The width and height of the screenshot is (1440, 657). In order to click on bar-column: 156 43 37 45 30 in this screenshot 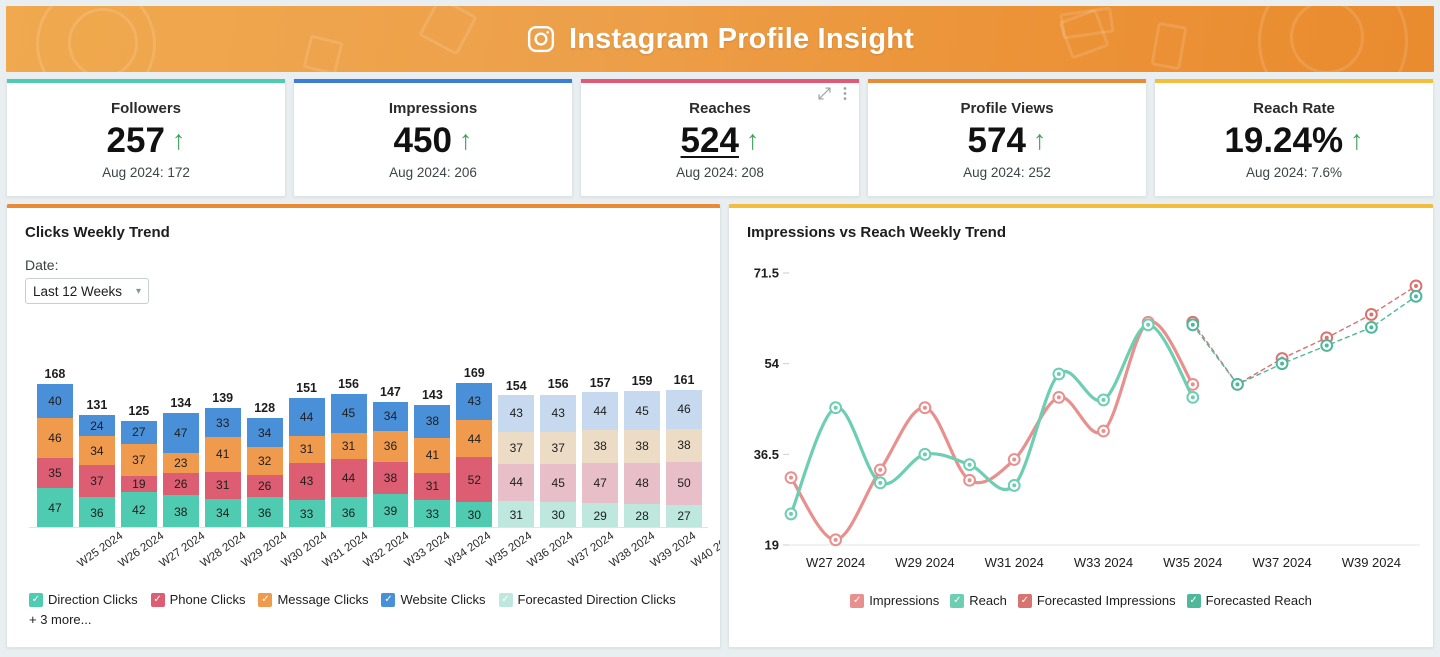, I will do `click(558, 422)`.